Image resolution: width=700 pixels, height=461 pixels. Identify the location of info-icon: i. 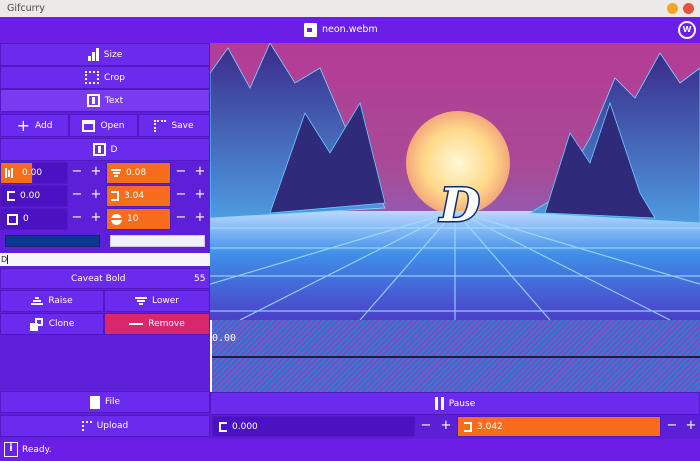
(11, 449).